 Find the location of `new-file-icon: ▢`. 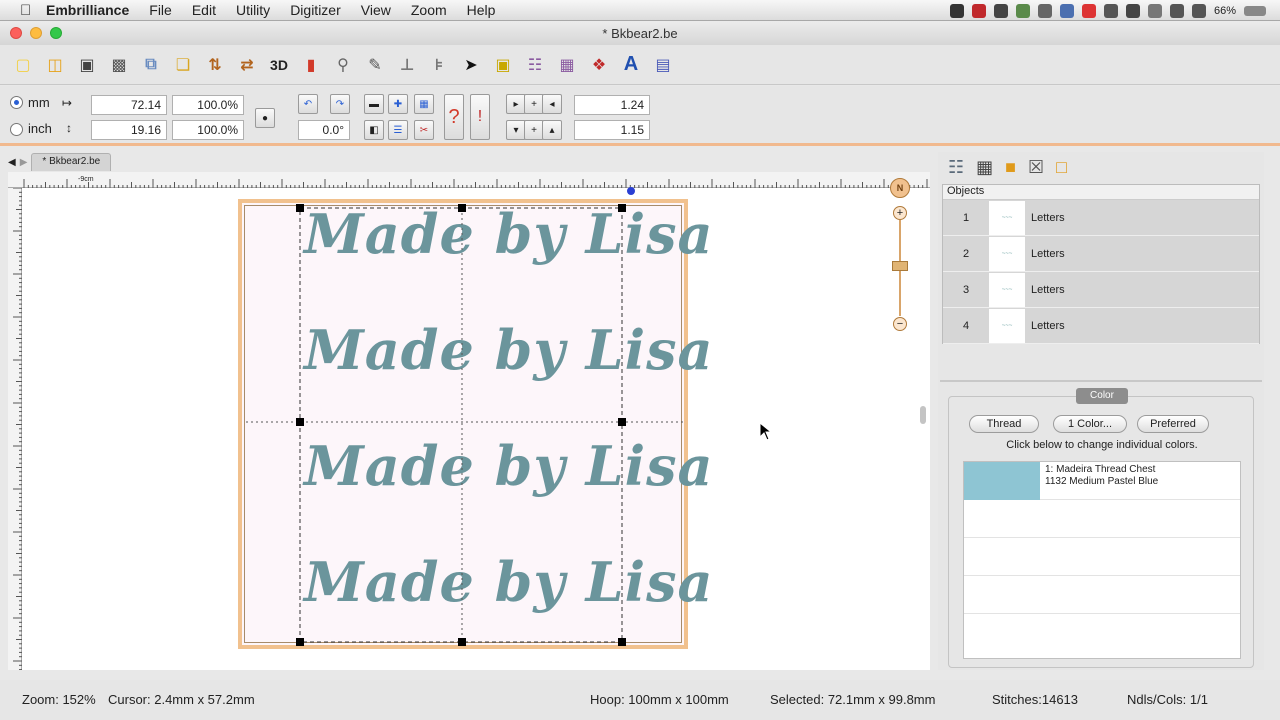

new-file-icon: ▢ is located at coordinates (23, 65).